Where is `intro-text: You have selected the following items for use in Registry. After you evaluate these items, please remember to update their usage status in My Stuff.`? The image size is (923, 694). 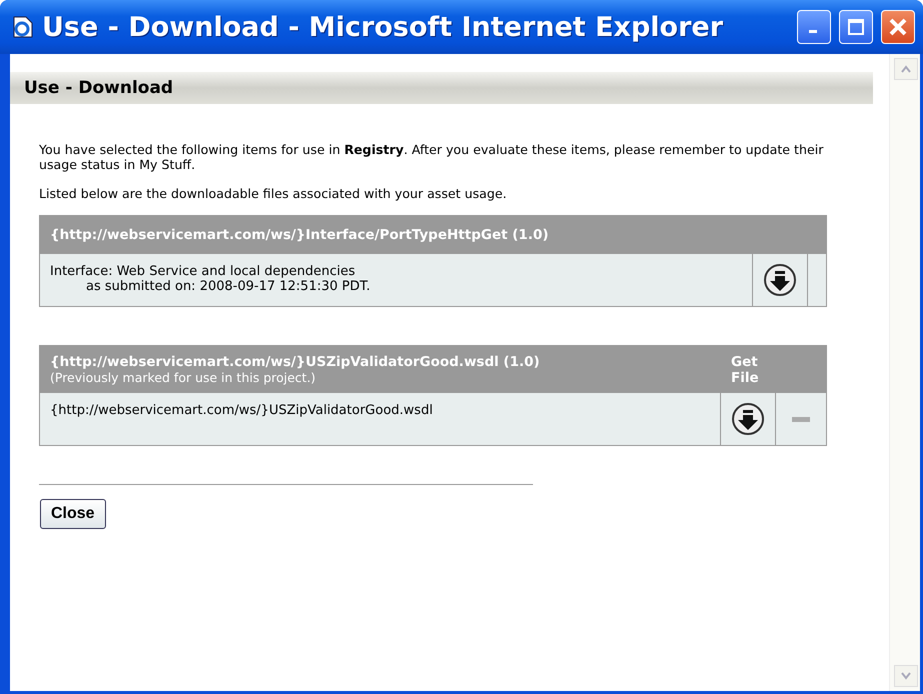
intro-text: You have selected the following items for use in Registry. After you evaluate these items, please remember to update their usage status in My Stuff. is located at coordinates (431, 157).